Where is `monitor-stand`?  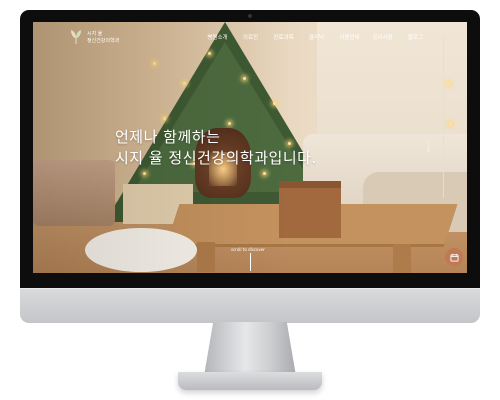
monitor-stand is located at coordinates (250, 349).